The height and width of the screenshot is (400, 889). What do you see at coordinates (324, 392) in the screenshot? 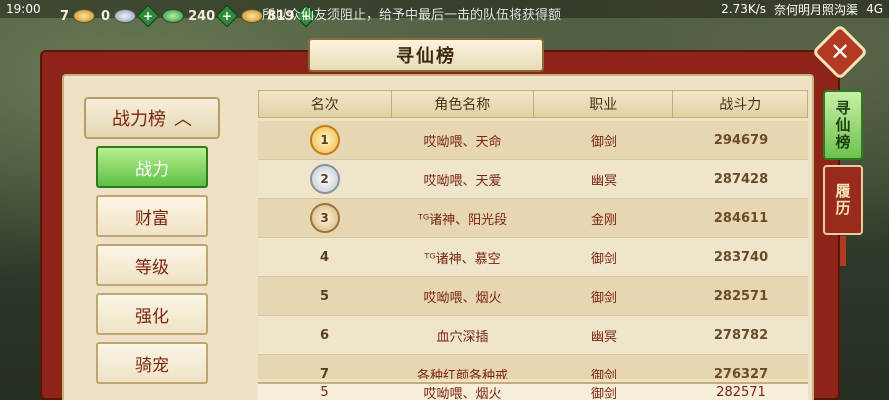
I see `my-rank: 5` at bounding box center [324, 392].